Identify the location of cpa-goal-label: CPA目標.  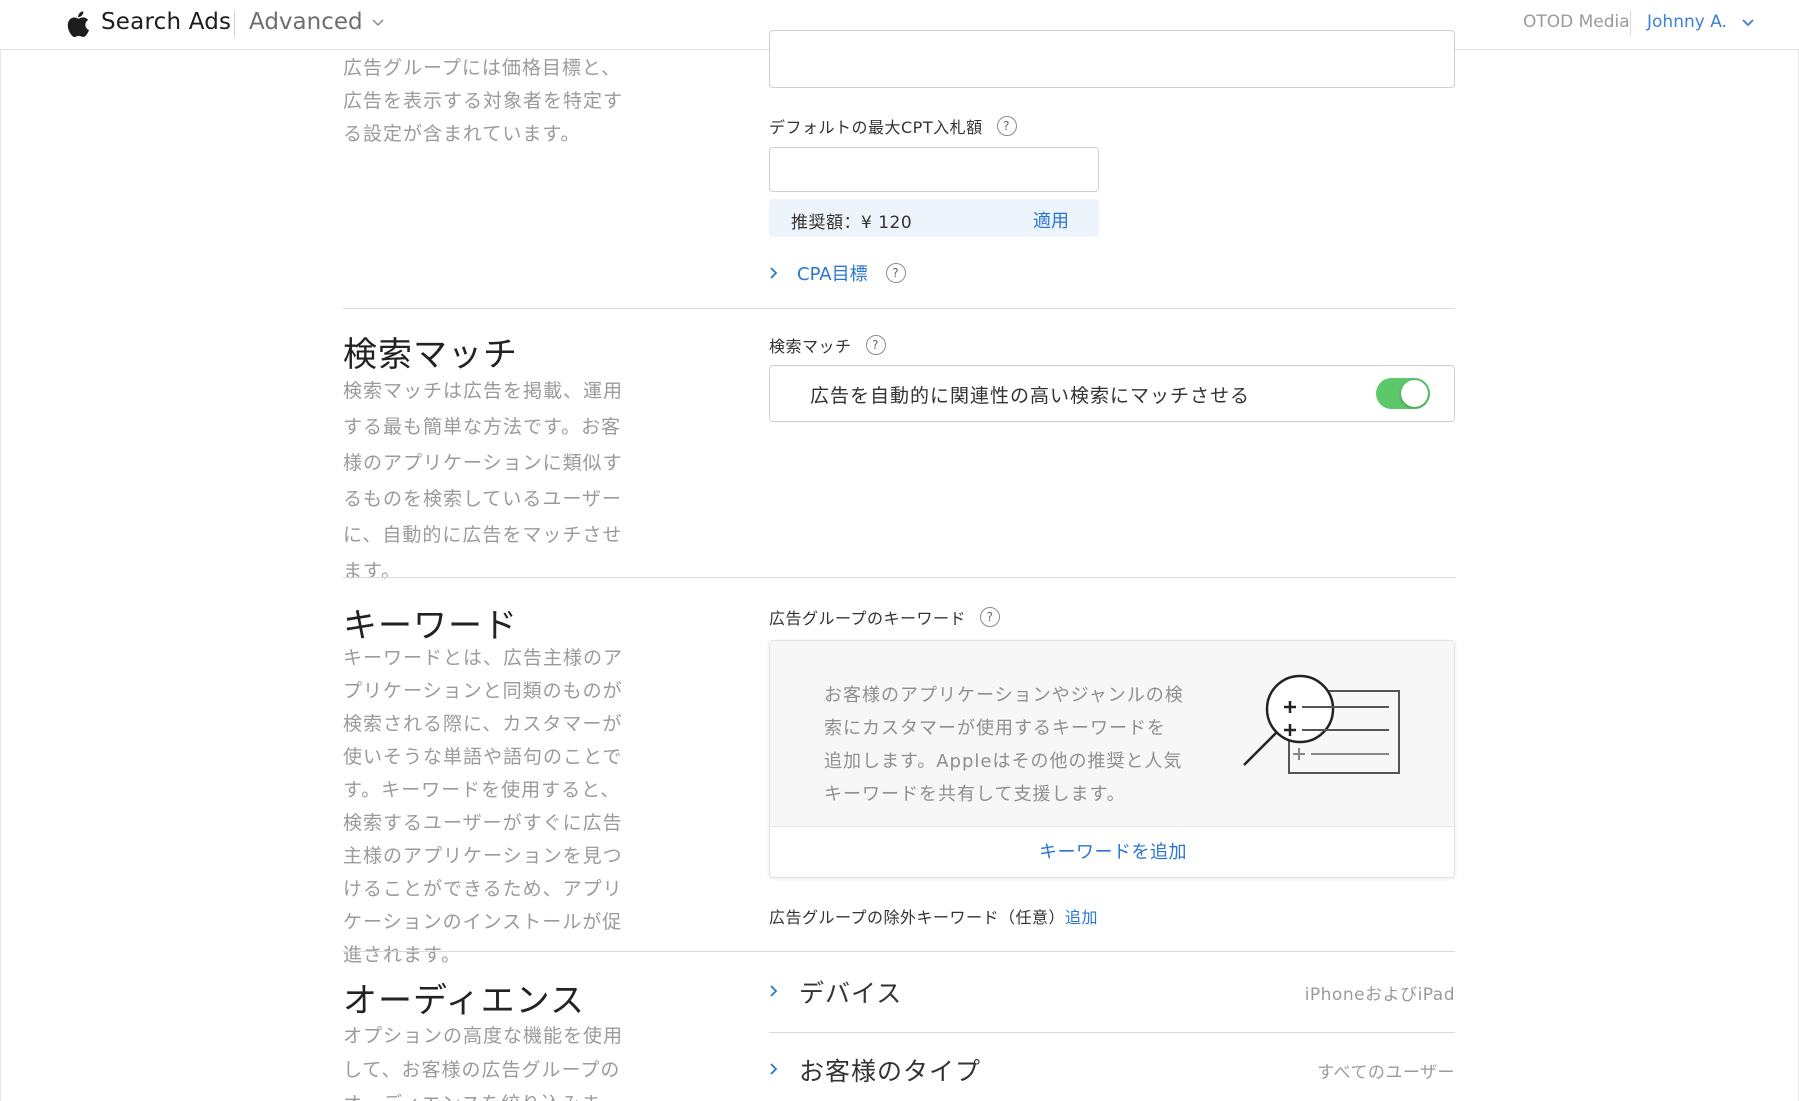
(832, 274).